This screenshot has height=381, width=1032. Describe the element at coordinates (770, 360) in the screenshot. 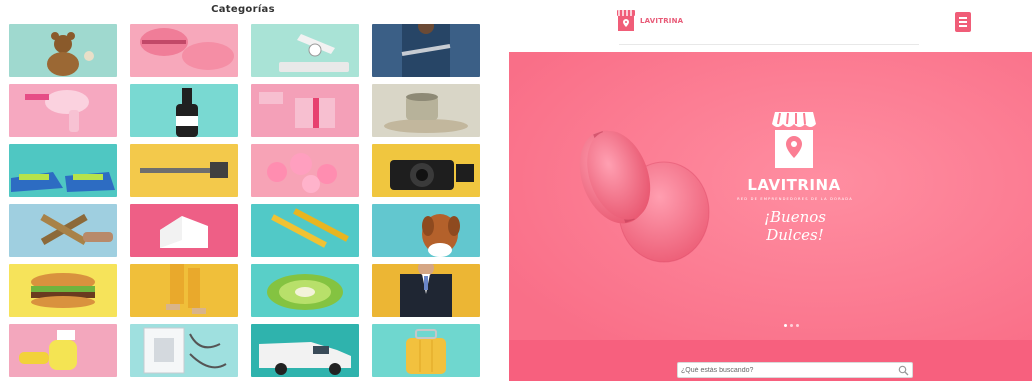

I see `search-band` at that location.